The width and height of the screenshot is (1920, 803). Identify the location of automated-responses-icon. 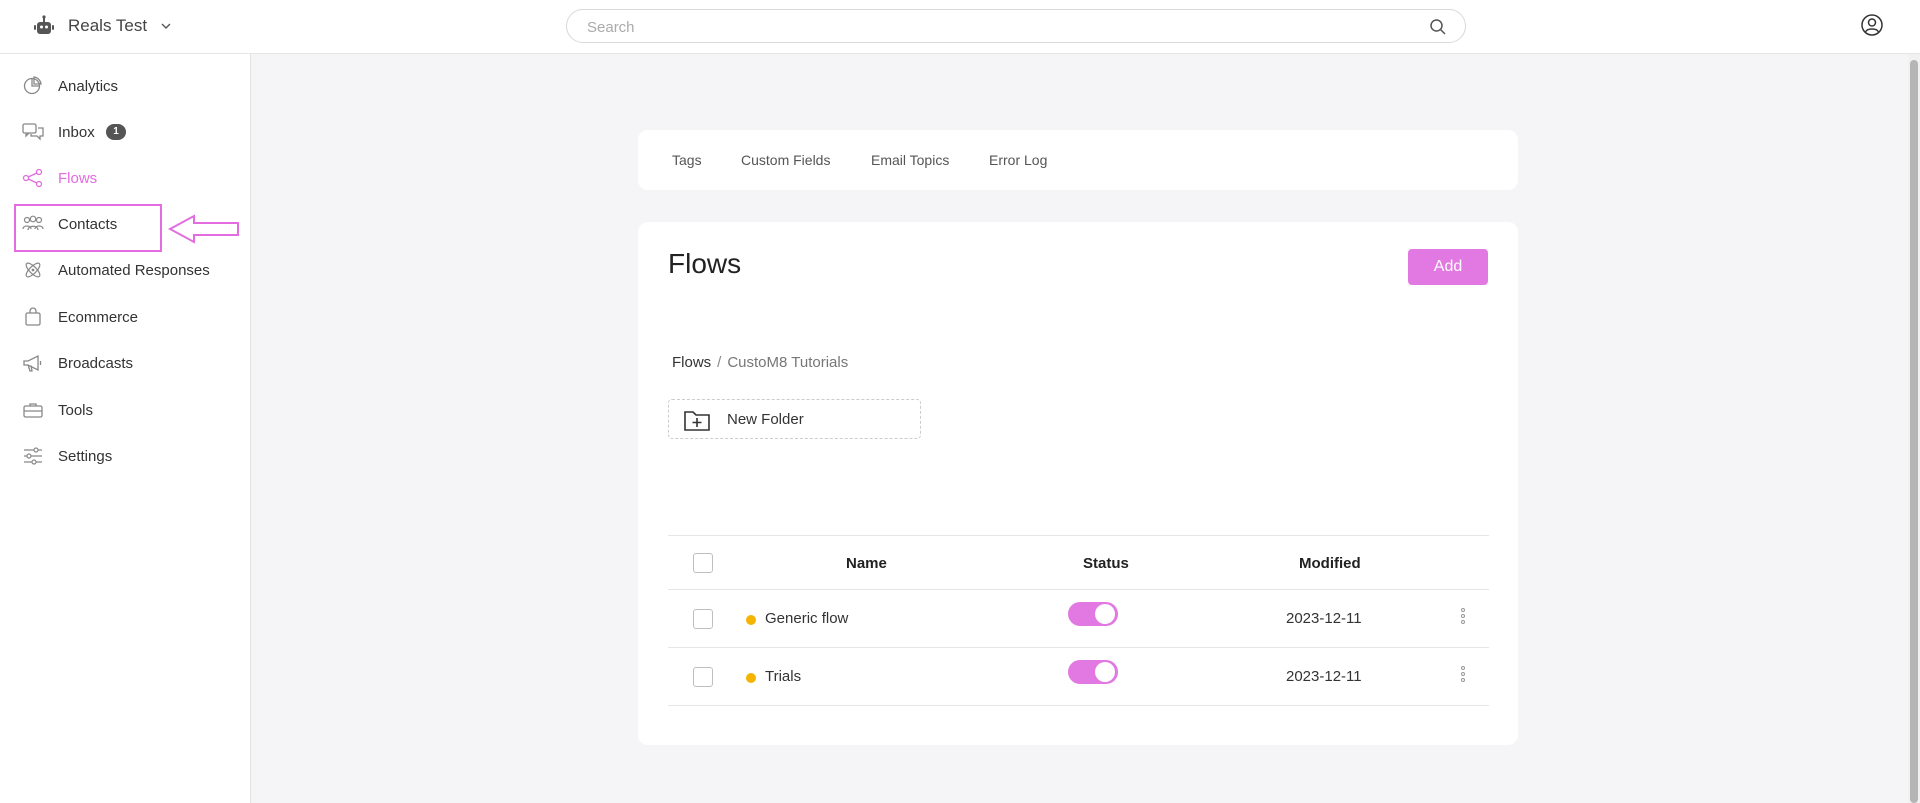
(33, 270).